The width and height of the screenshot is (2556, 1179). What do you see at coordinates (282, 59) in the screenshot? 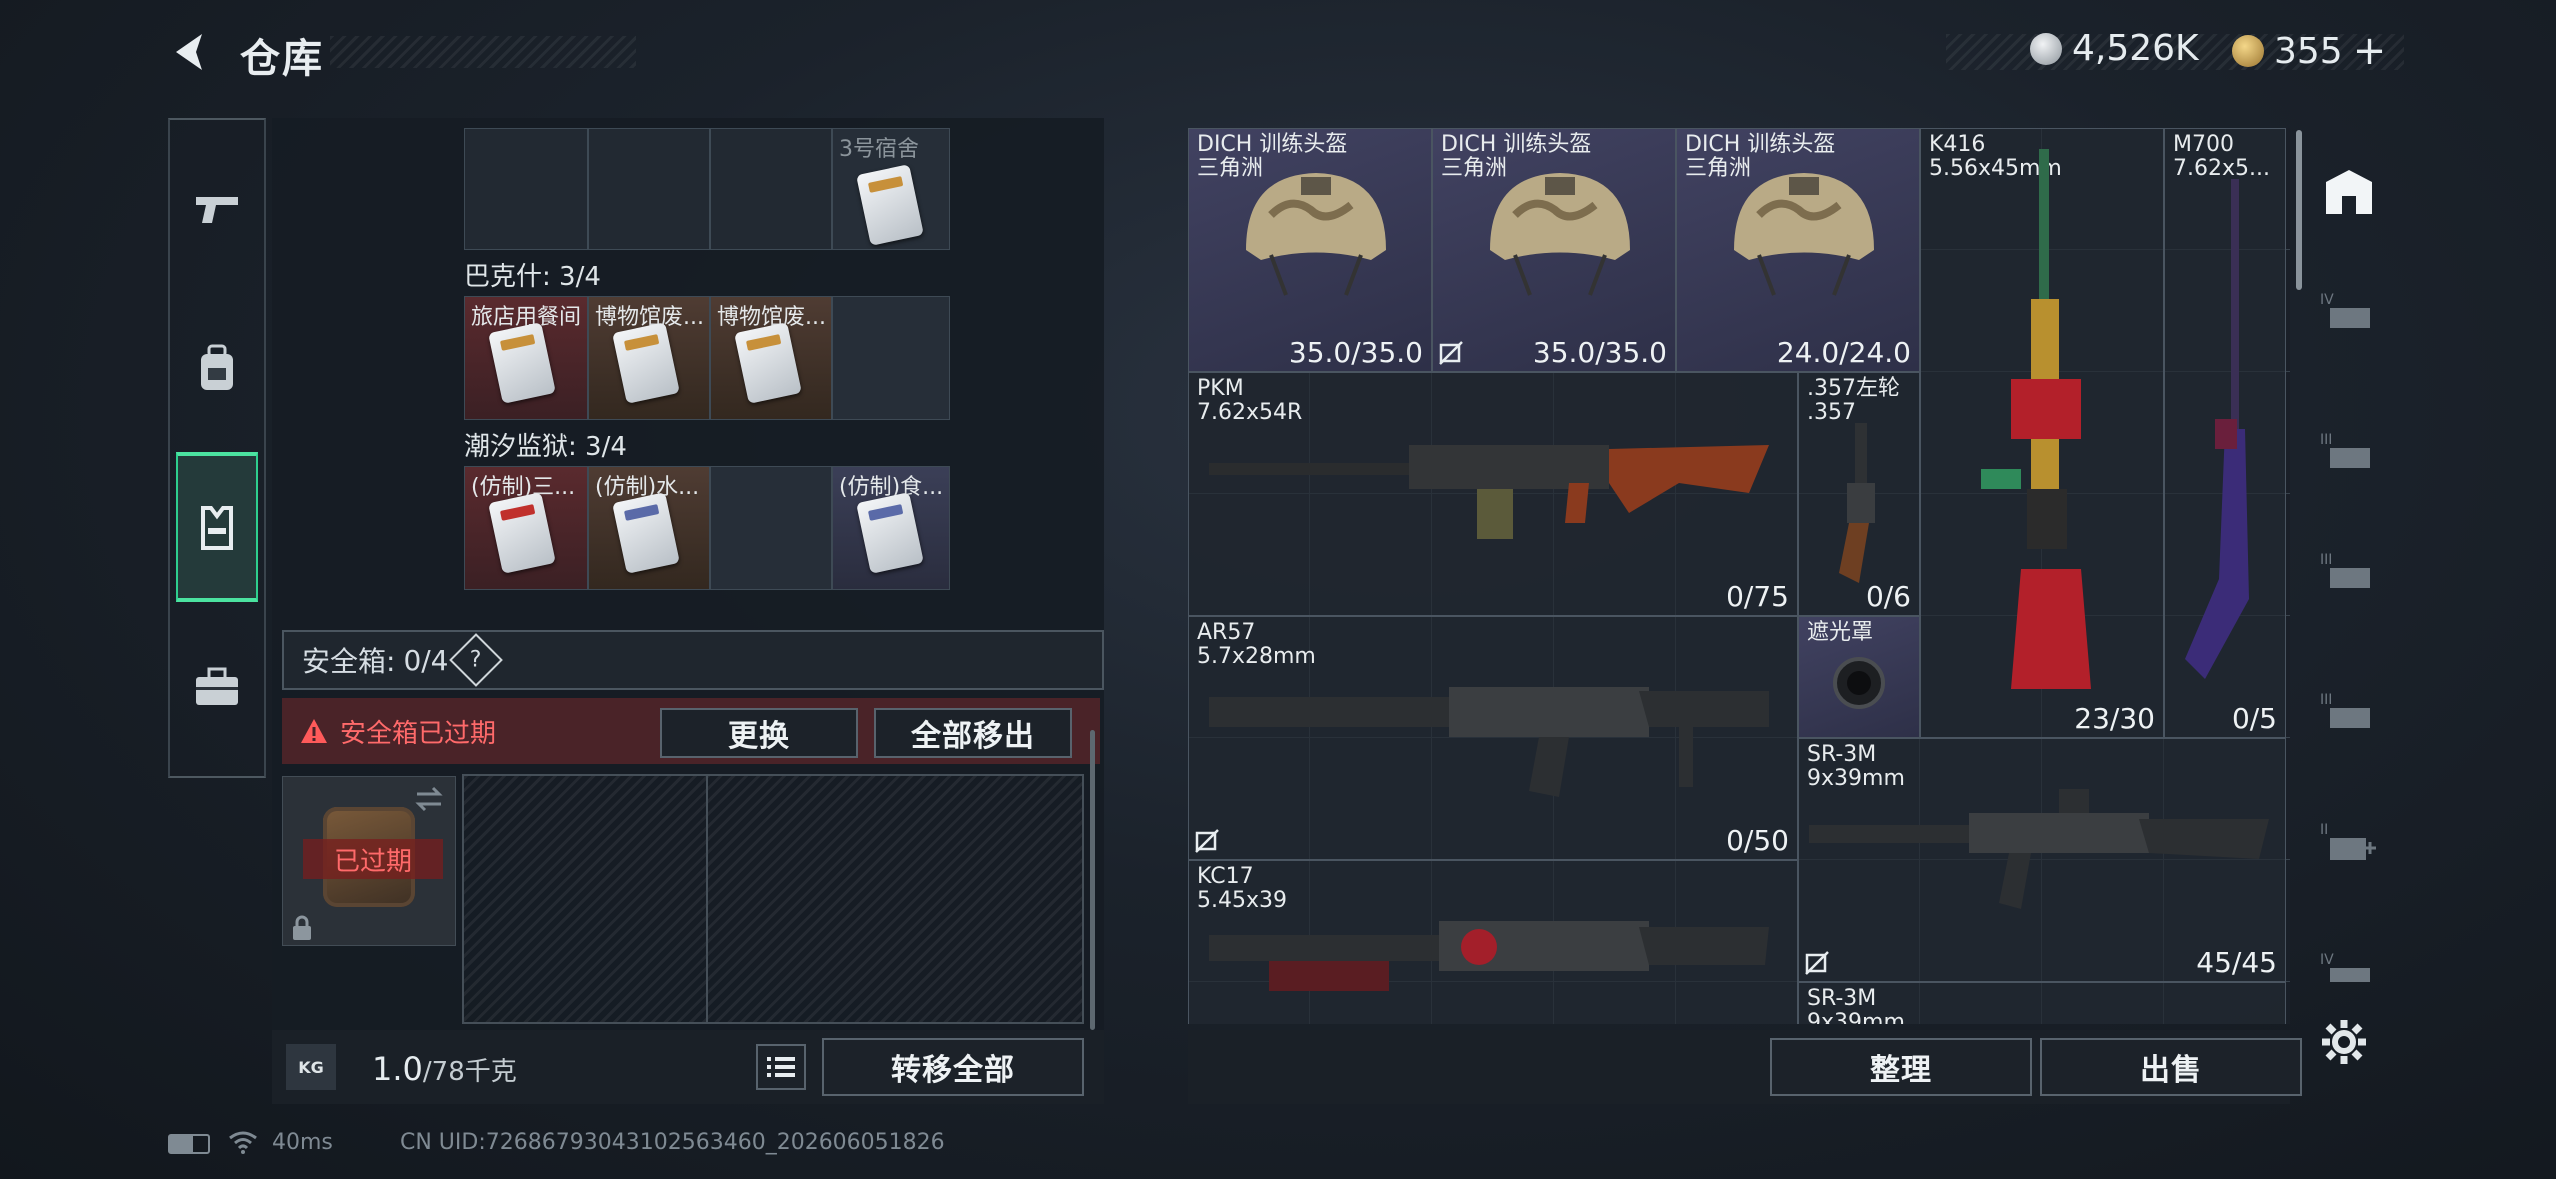
I see `page-title: 仓库` at bounding box center [282, 59].